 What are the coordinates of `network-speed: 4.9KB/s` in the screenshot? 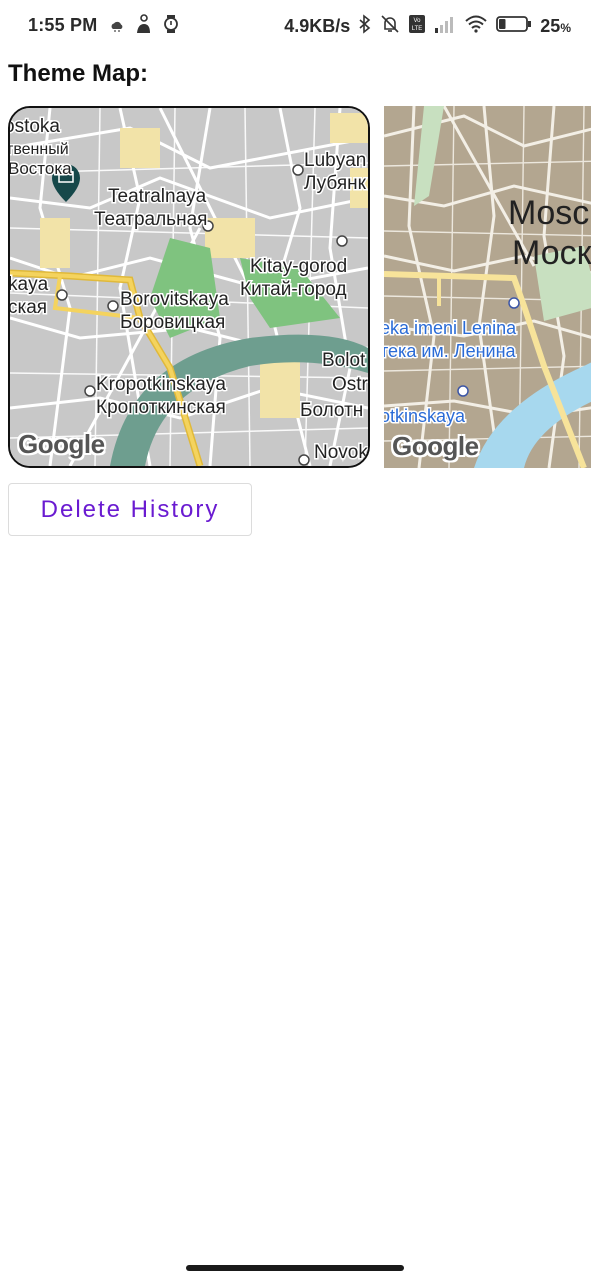 It's located at (317, 26).